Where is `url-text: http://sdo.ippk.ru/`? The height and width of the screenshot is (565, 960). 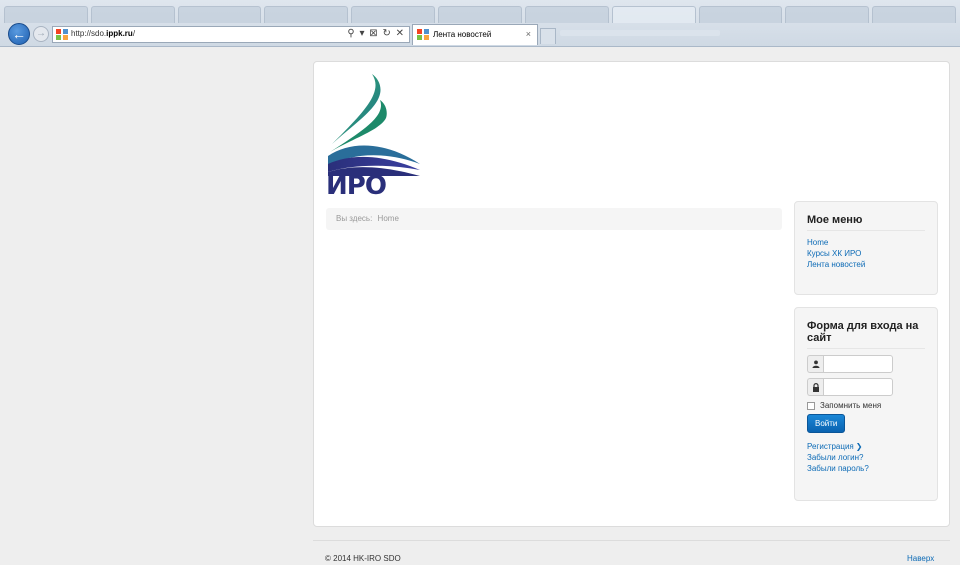
url-text: http://sdo.ippk.ru/ is located at coordinates (103, 33).